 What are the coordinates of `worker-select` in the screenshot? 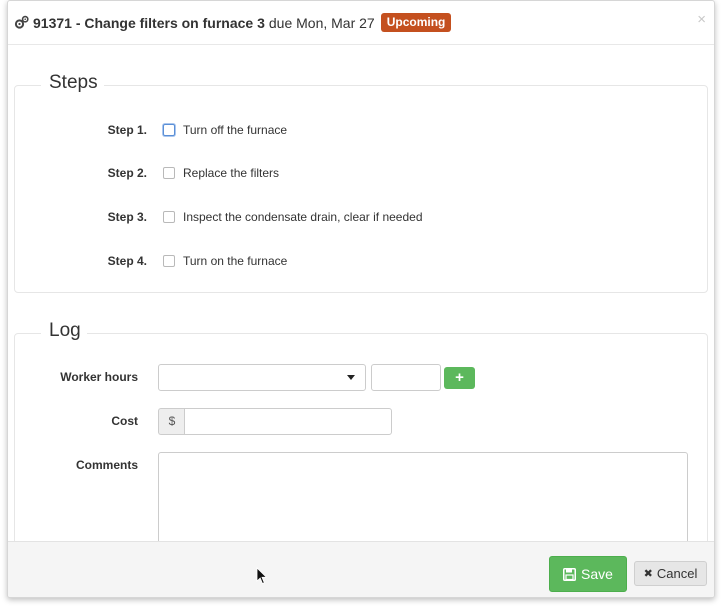 It's located at (262, 377).